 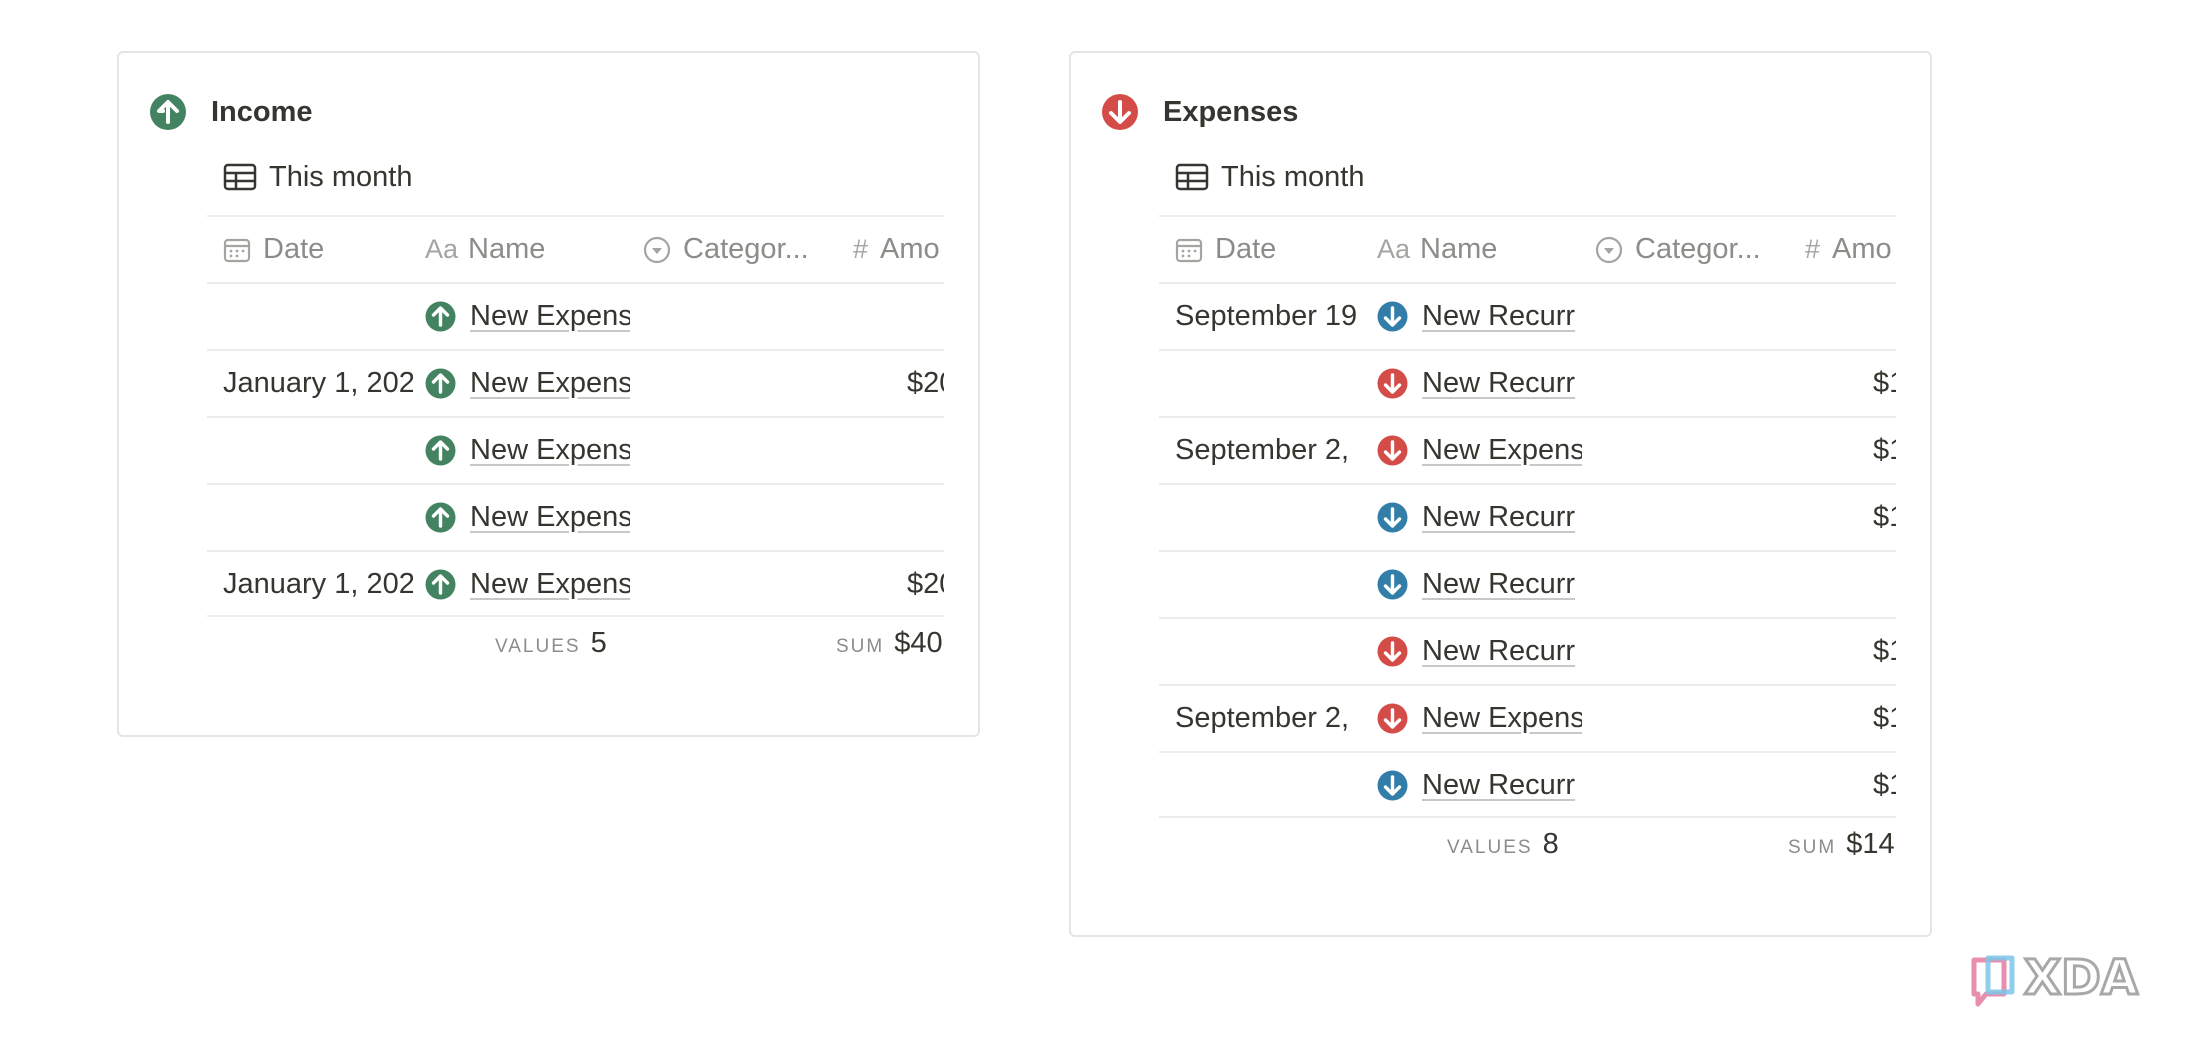 I want to click on aggregation-row: VALUES 5 SUM $40, so click(x=575, y=650).